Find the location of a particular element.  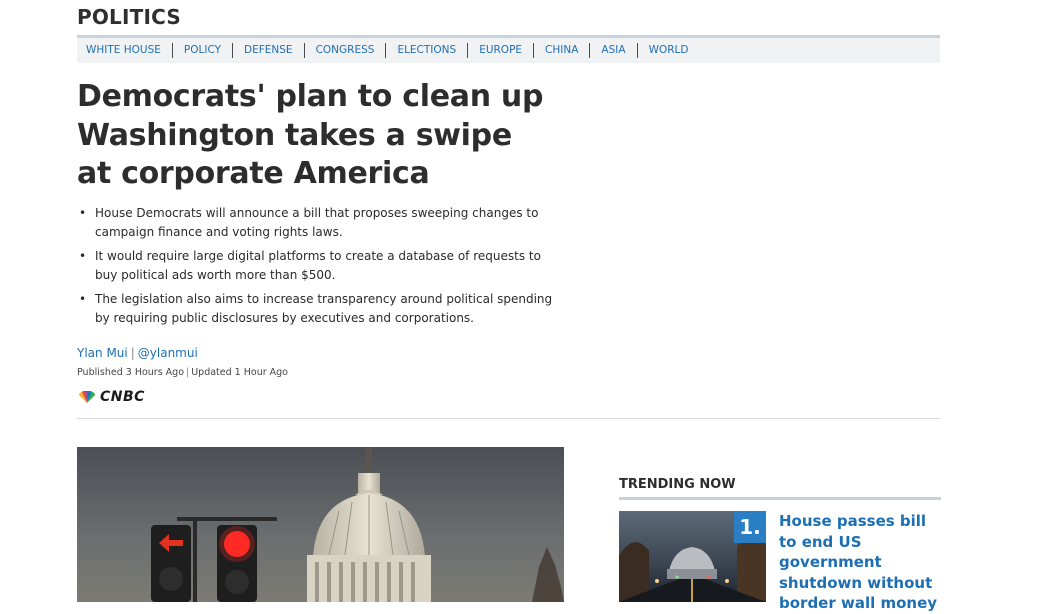

updated-time: Updated 1 Hour Ago is located at coordinates (239, 372).